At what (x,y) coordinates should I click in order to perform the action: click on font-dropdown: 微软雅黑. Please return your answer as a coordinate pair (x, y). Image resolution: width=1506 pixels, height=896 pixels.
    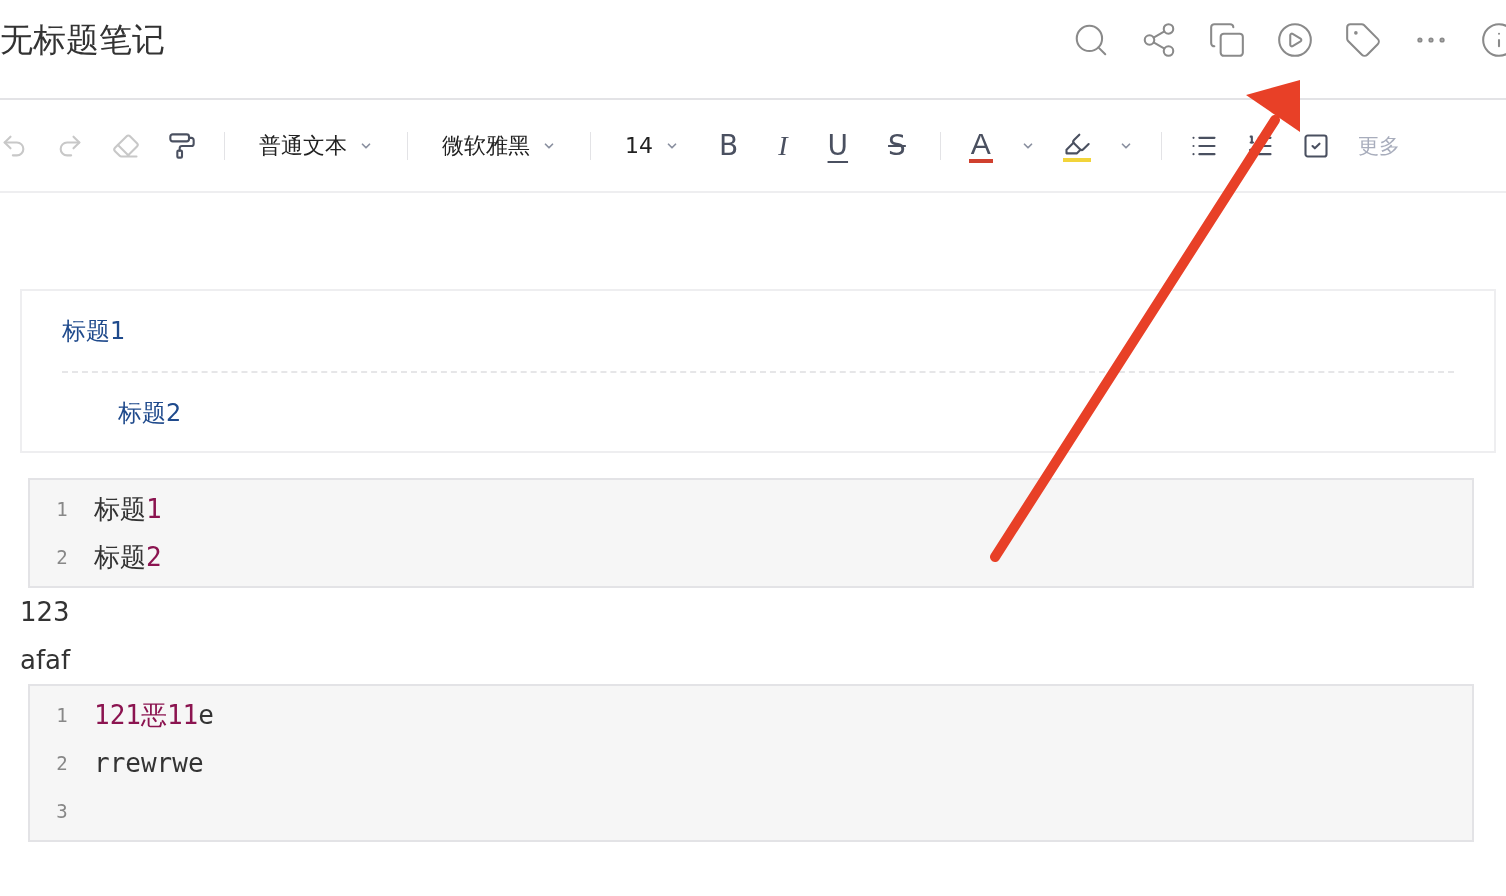
    Looking at the image, I should click on (499, 145).